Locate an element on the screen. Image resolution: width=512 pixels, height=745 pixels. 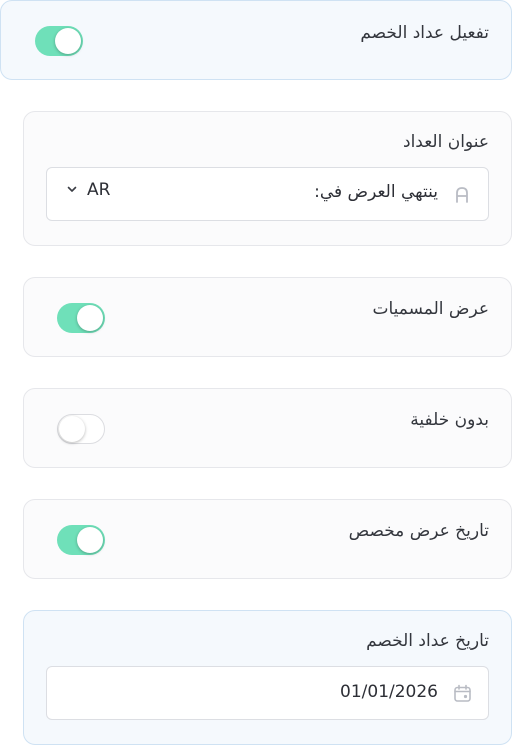
counter-title-value: ينتهي العرض في: is located at coordinates (376, 192).